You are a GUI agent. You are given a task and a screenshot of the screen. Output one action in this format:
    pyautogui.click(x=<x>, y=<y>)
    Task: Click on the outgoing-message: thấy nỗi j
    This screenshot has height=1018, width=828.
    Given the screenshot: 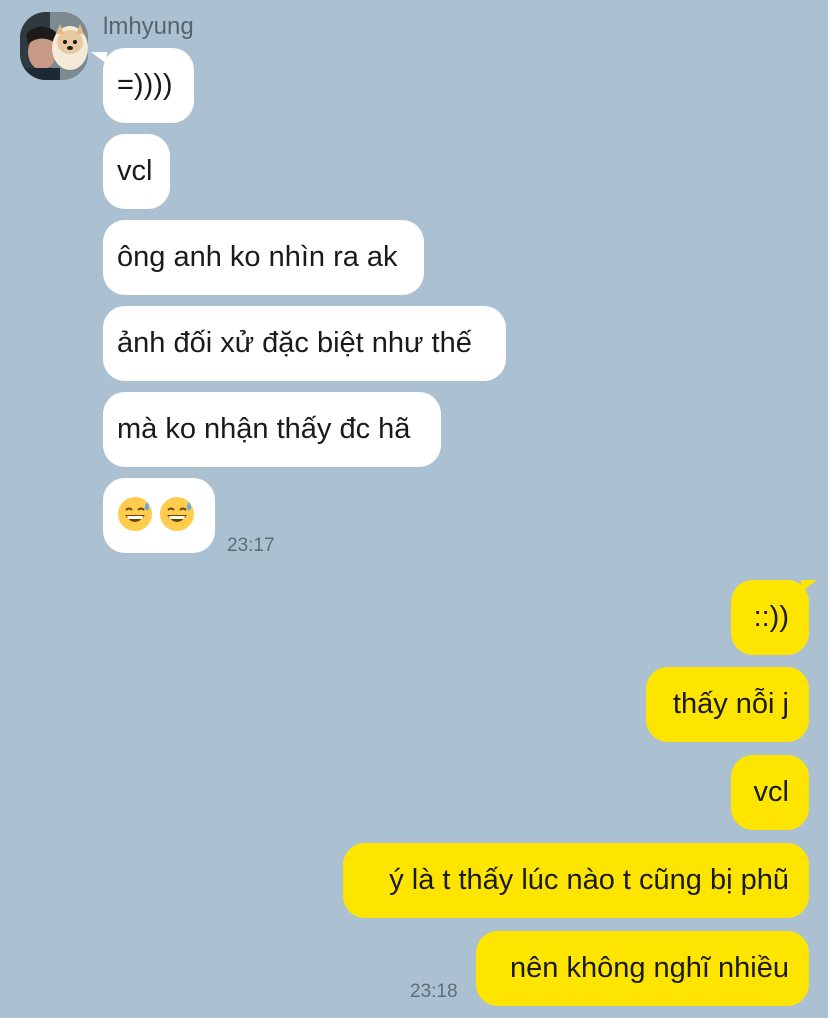 What is the action you would take?
    pyautogui.click(x=727, y=704)
    